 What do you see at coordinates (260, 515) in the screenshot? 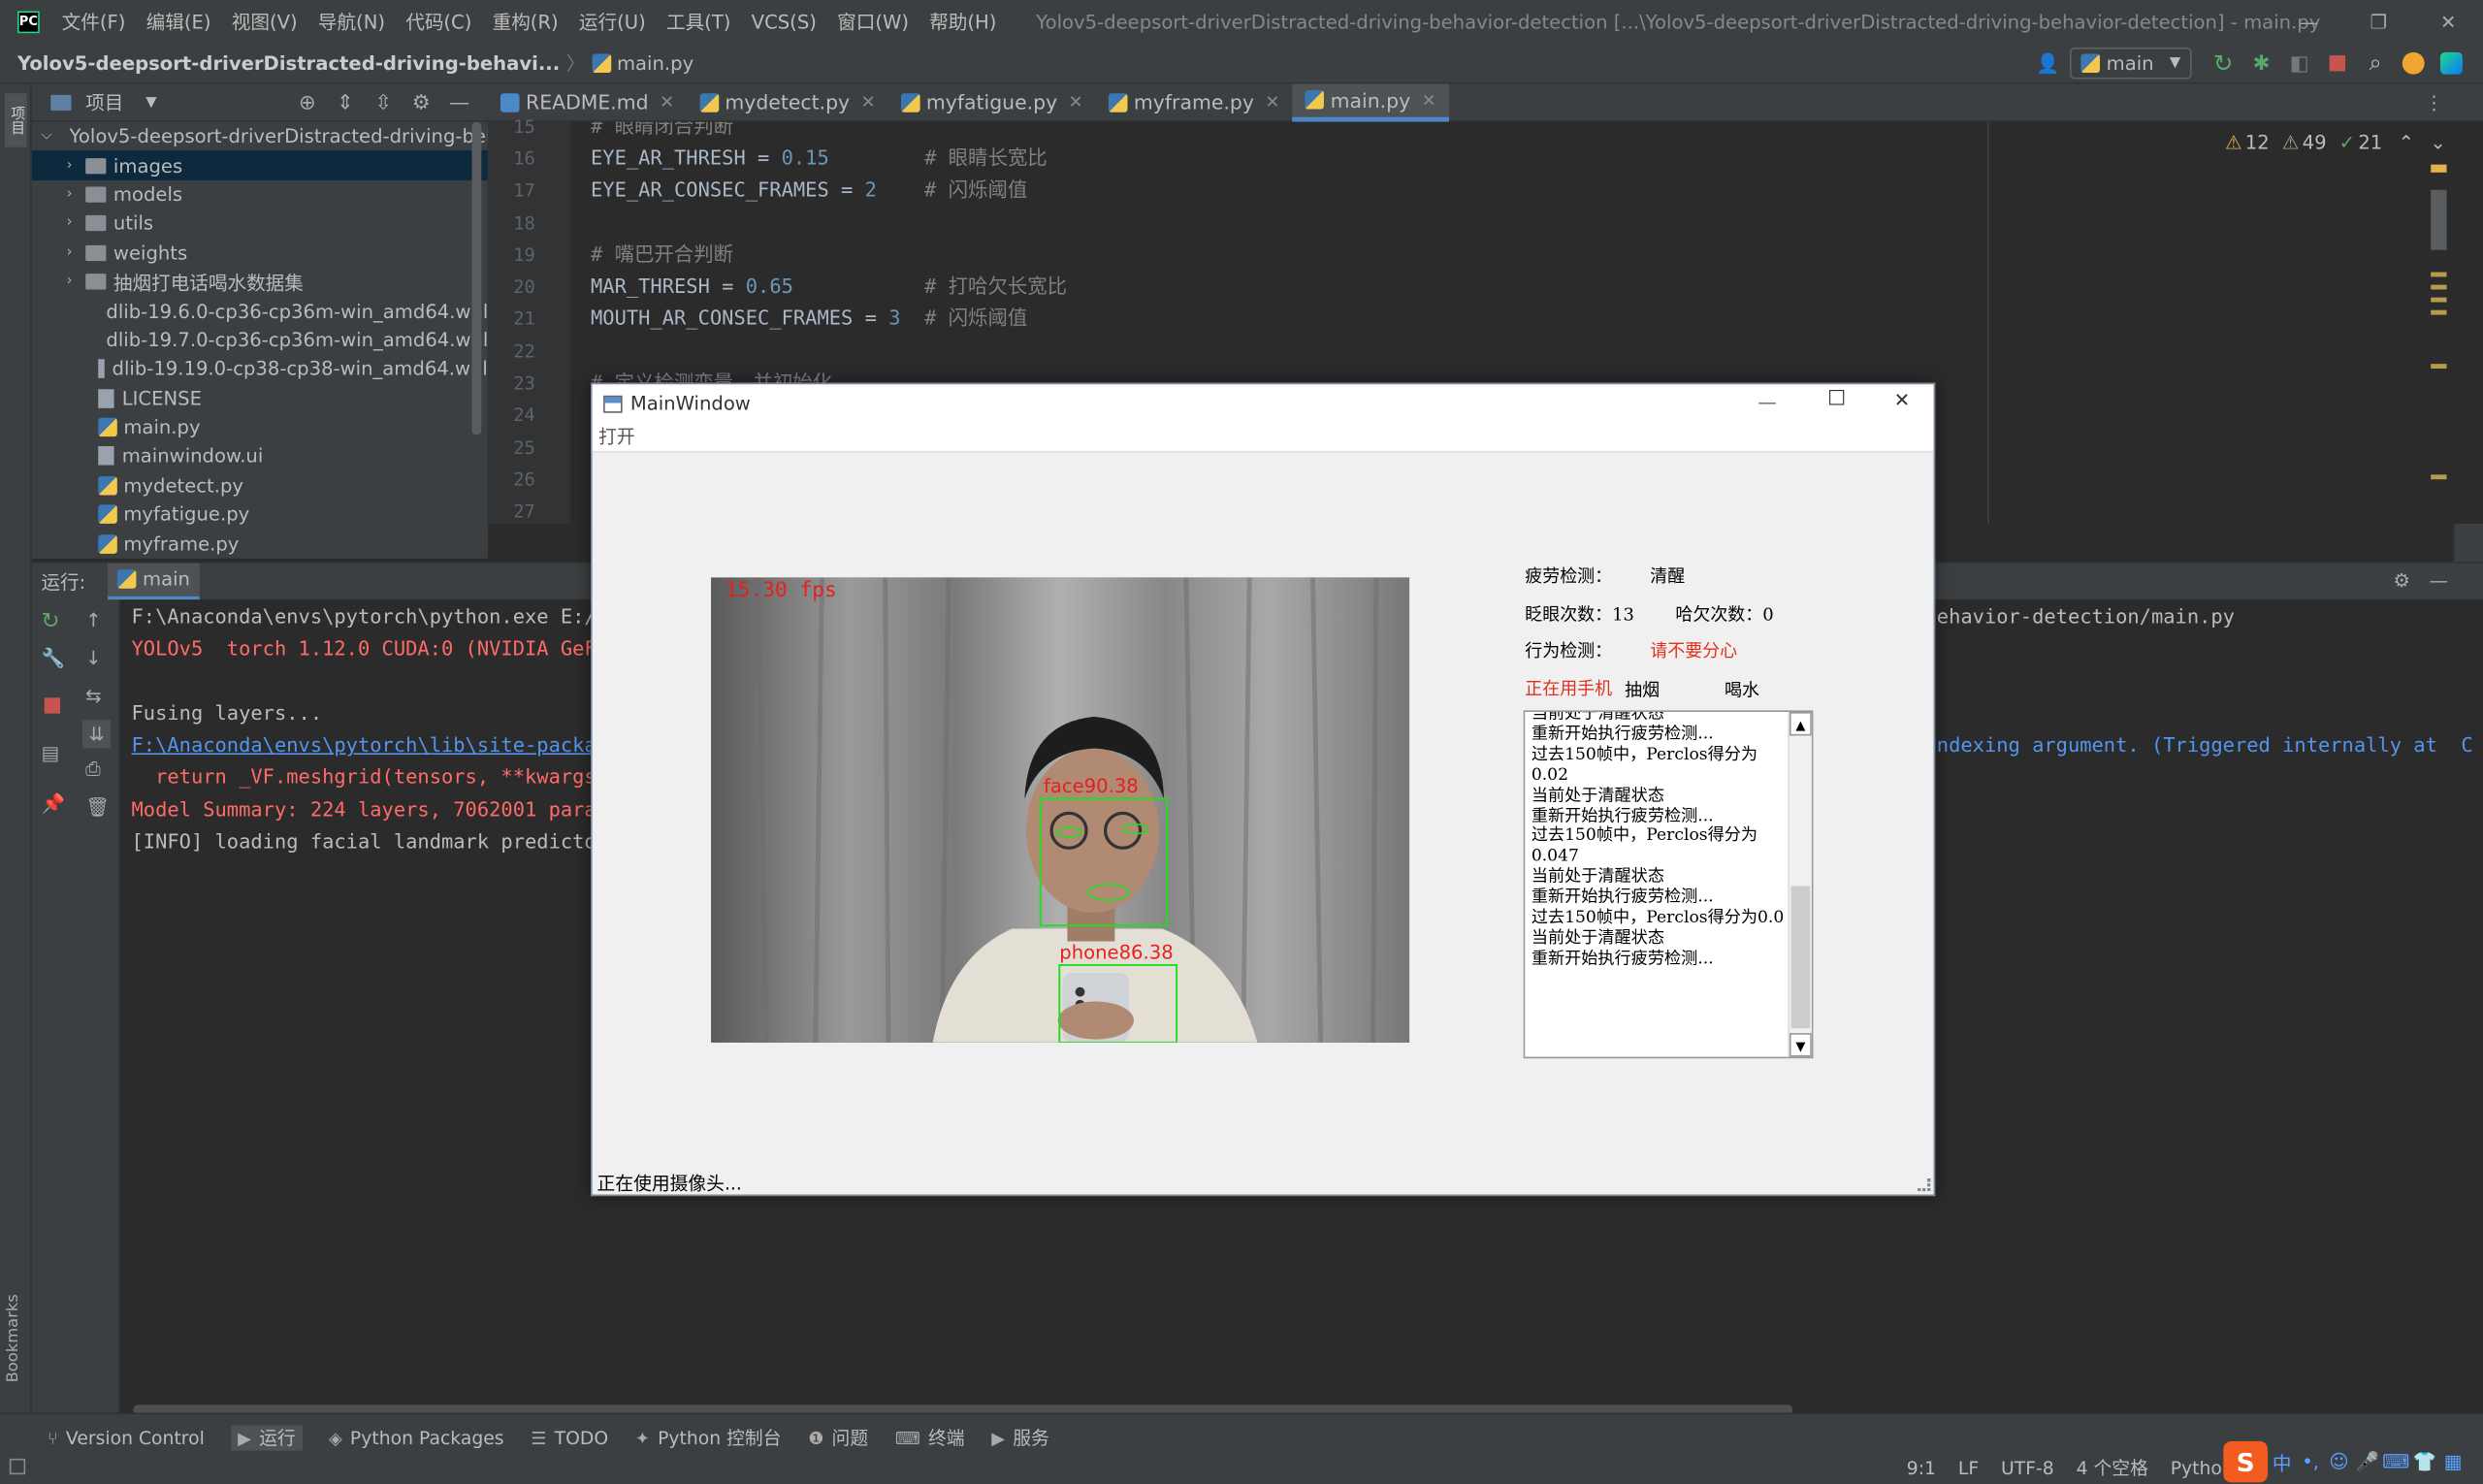
I see `tree-item: myfatigue.py` at bounding box center [260, 515].